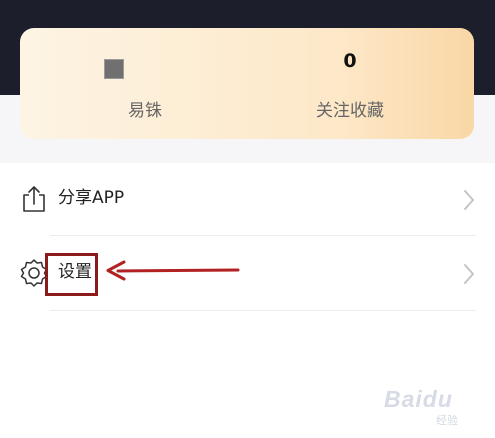 This screenshot has width=495, height=438. I want to click on stat-favorites: 0 关注收藏, so click(350, 83).